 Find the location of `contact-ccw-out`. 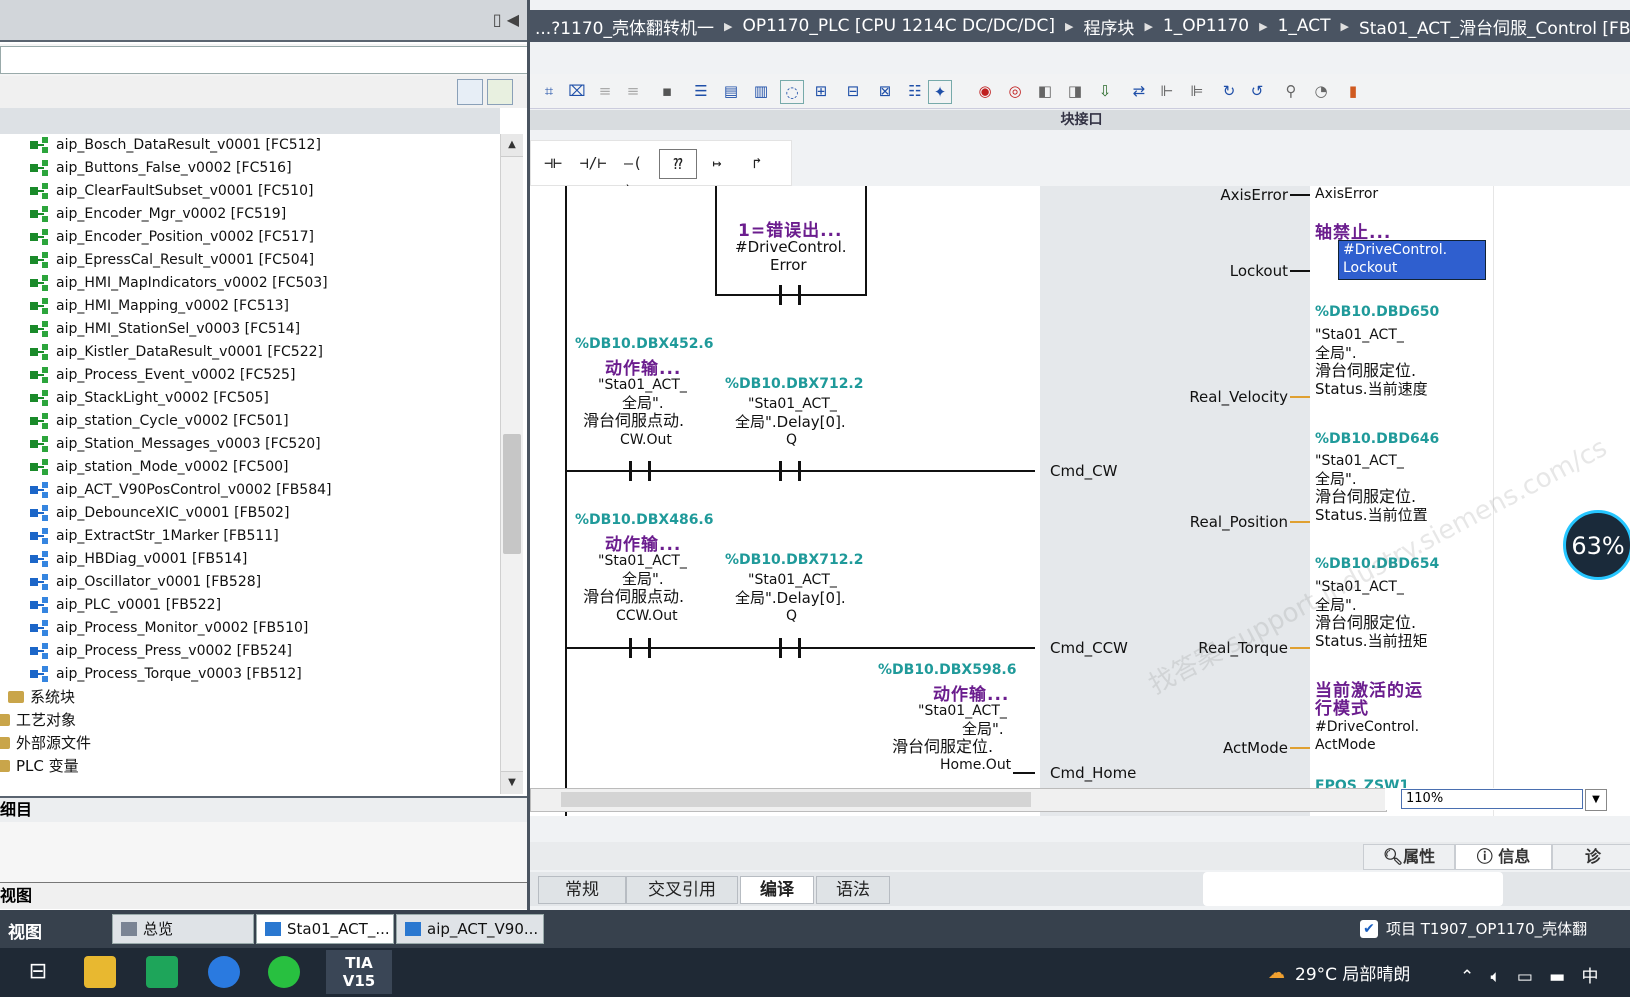

contact-ccw-out is located at coordinates (640, 648).